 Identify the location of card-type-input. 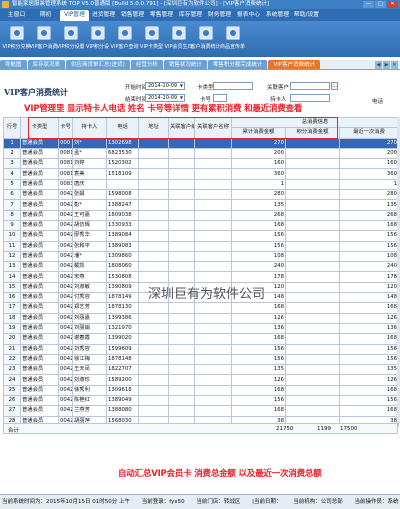
(233, 86).